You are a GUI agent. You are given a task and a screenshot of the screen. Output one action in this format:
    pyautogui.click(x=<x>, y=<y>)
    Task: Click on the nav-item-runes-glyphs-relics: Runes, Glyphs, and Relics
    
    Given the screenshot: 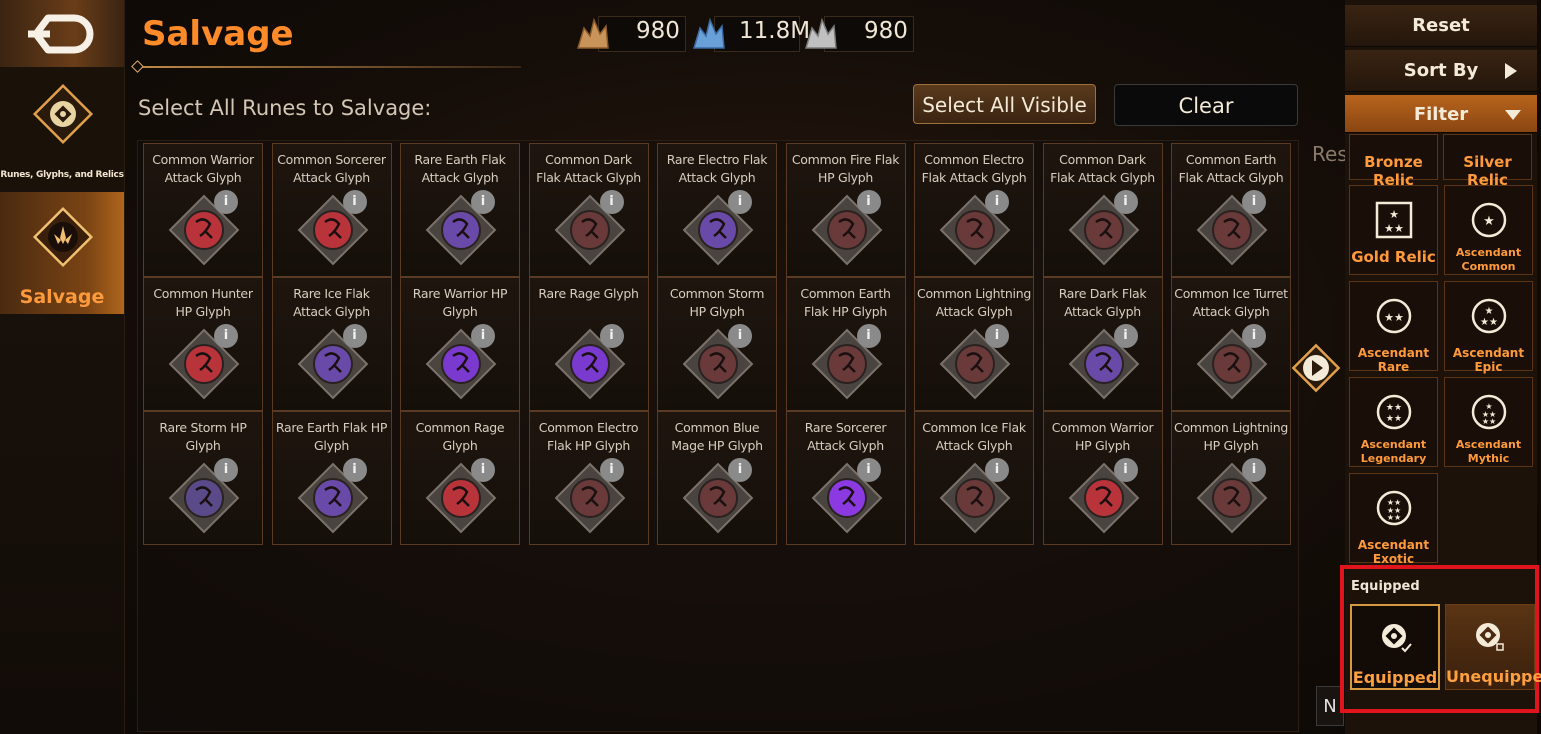 What is the action you would take?
    pyautogui.click(x=62, y=129)
    